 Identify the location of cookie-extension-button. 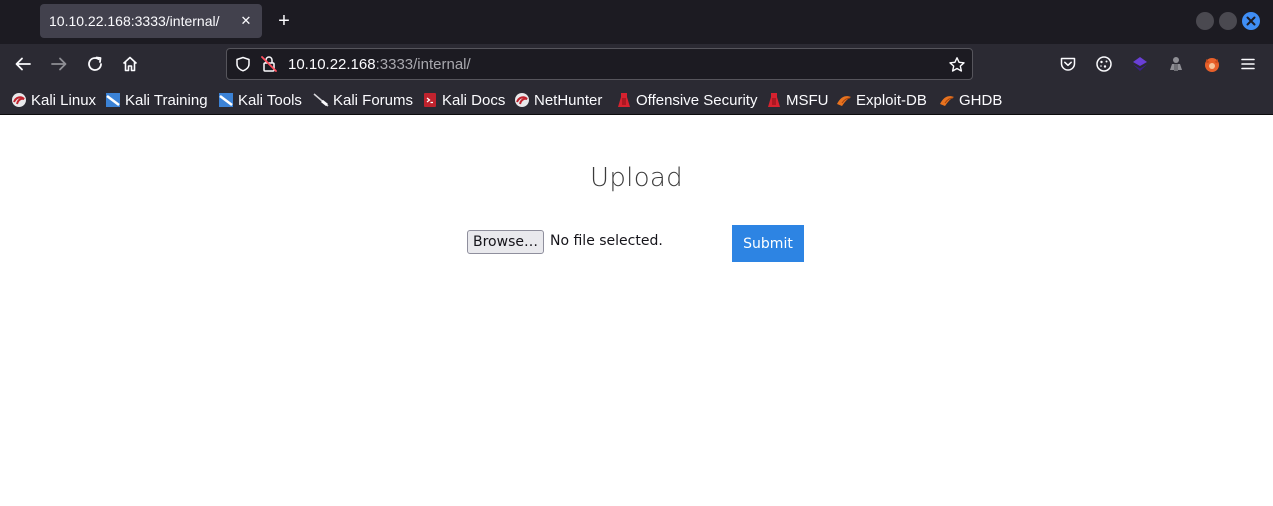
(1104, 64).